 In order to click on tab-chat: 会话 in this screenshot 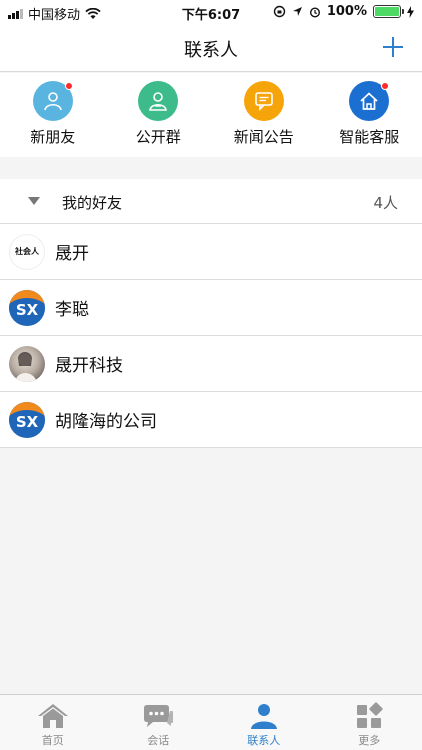, I will do `click(159, 722)`.